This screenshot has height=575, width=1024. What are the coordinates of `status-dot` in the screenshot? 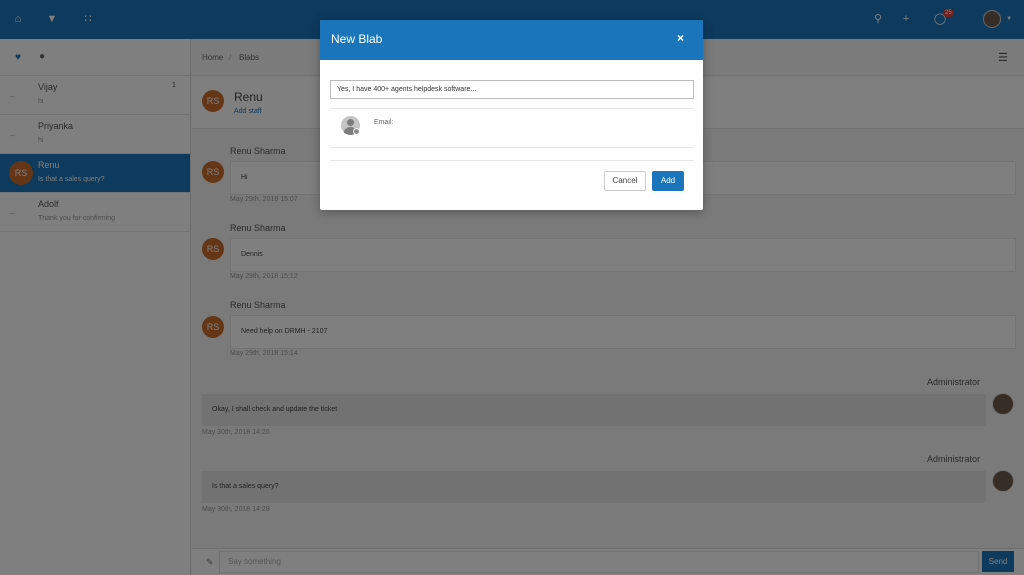 It's located at (356, 131).